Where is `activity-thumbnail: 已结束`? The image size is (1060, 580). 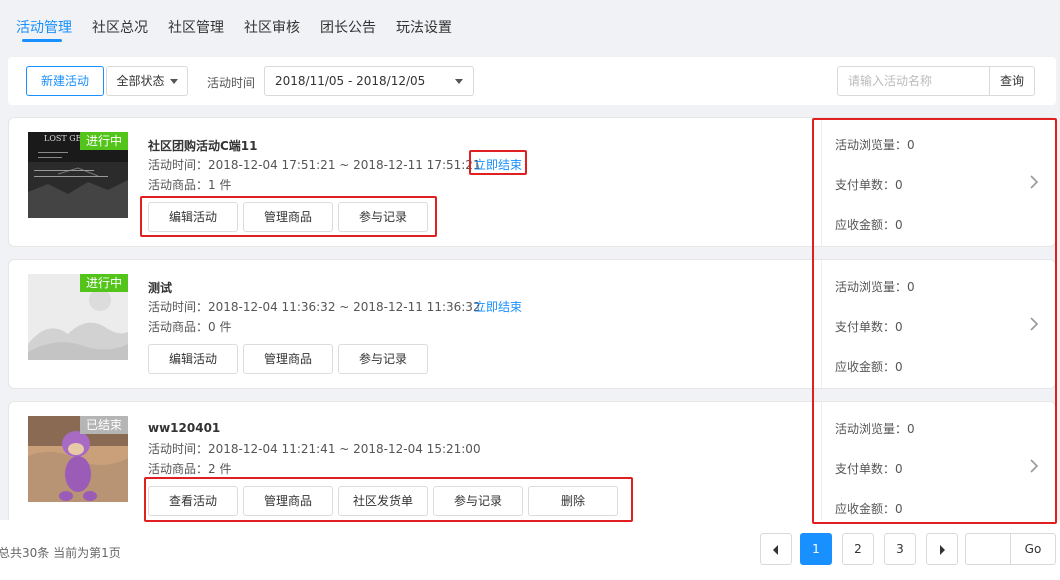 activity-thumbnail: 已结束 is located at coordinates (78, 459).